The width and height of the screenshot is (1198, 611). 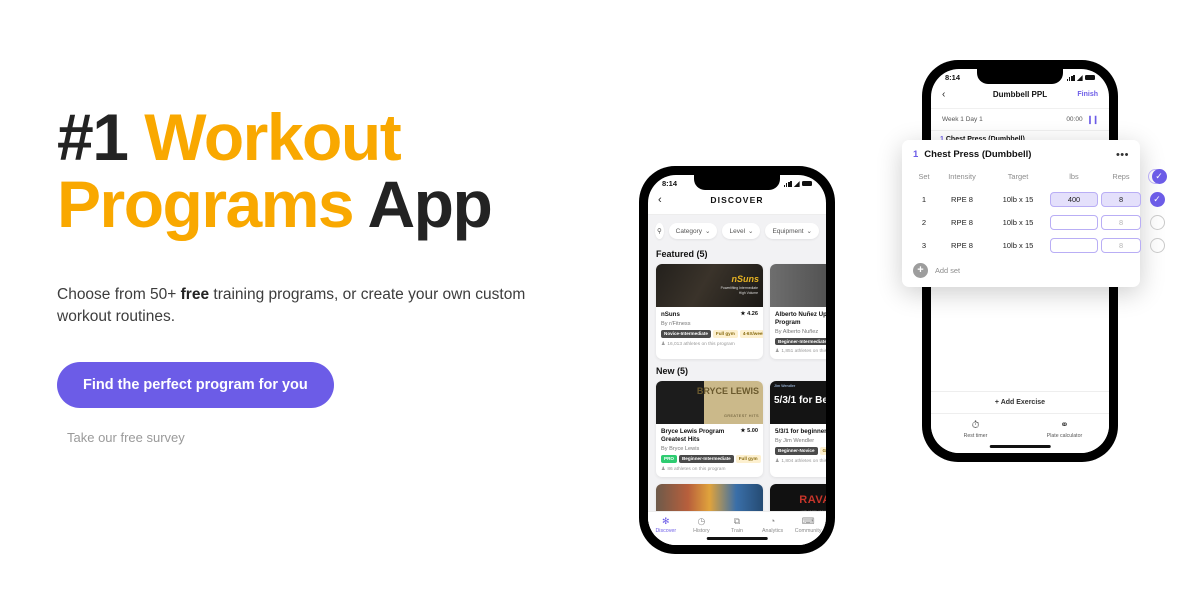 What do you see at coordinates (672, 371) in the screenshot?
I see `section-title-new: New (5)` at bounding box center [672, 371].